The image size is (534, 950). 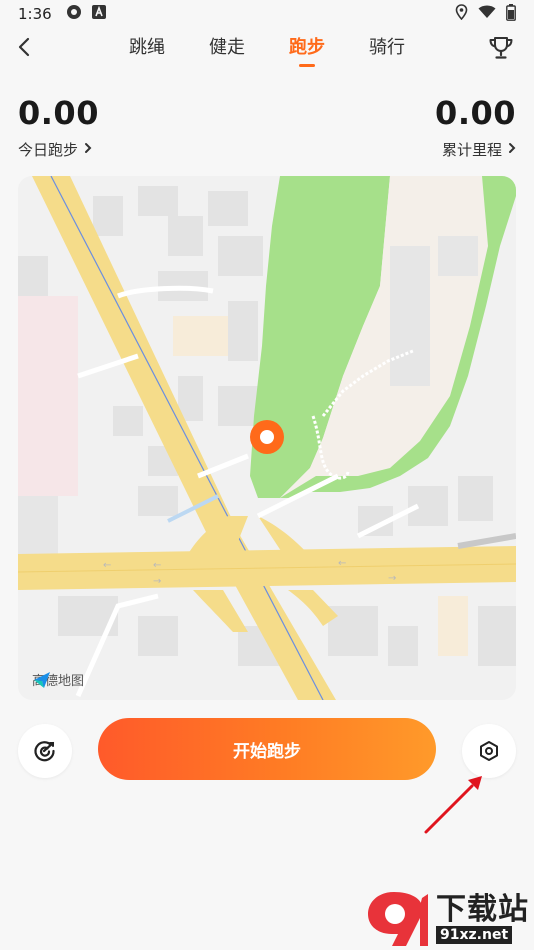 I want to click on map-provider-logo: 高德地图, so click(x=58, y=679).